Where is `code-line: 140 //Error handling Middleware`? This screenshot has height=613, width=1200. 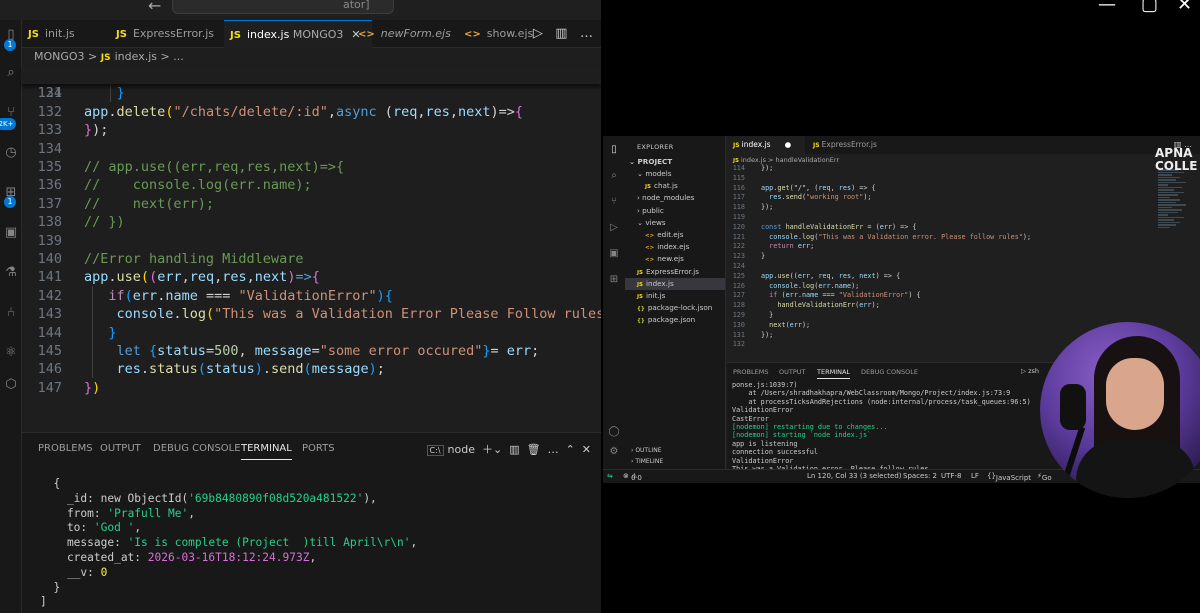
code-line: 140 //Error handling Middleware is located at coordinates (311, 259).